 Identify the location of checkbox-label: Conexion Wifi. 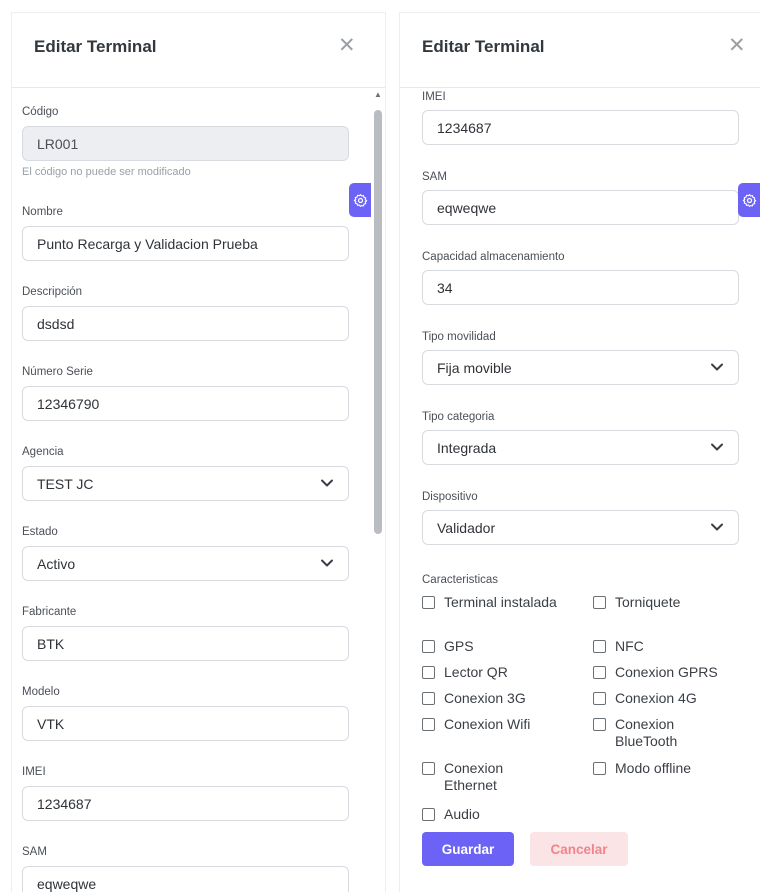
(487, 724).